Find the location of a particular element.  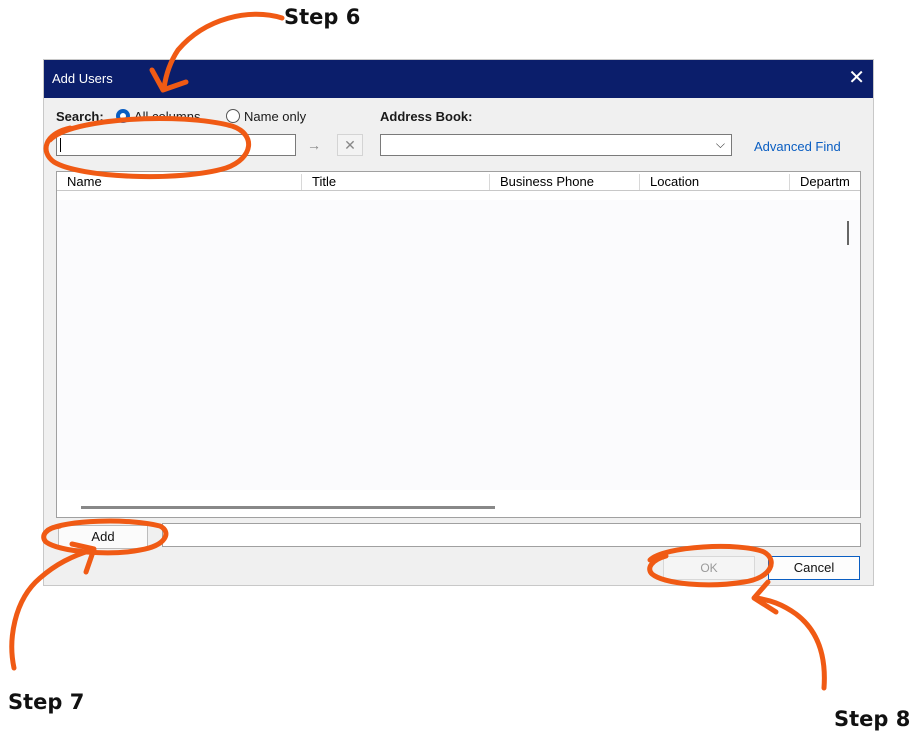

step8-label: Step 8 is located at coordinates (872, 719).